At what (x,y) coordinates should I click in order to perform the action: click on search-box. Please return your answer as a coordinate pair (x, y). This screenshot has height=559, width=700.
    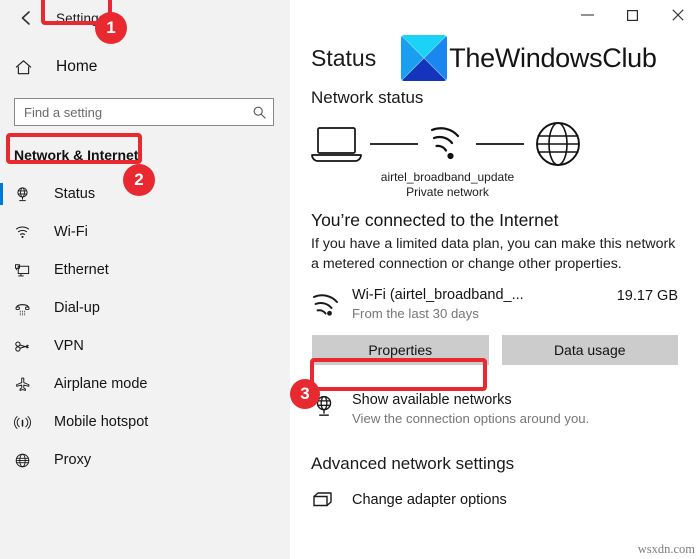
    Looking at the image, I should click on (144, 112).